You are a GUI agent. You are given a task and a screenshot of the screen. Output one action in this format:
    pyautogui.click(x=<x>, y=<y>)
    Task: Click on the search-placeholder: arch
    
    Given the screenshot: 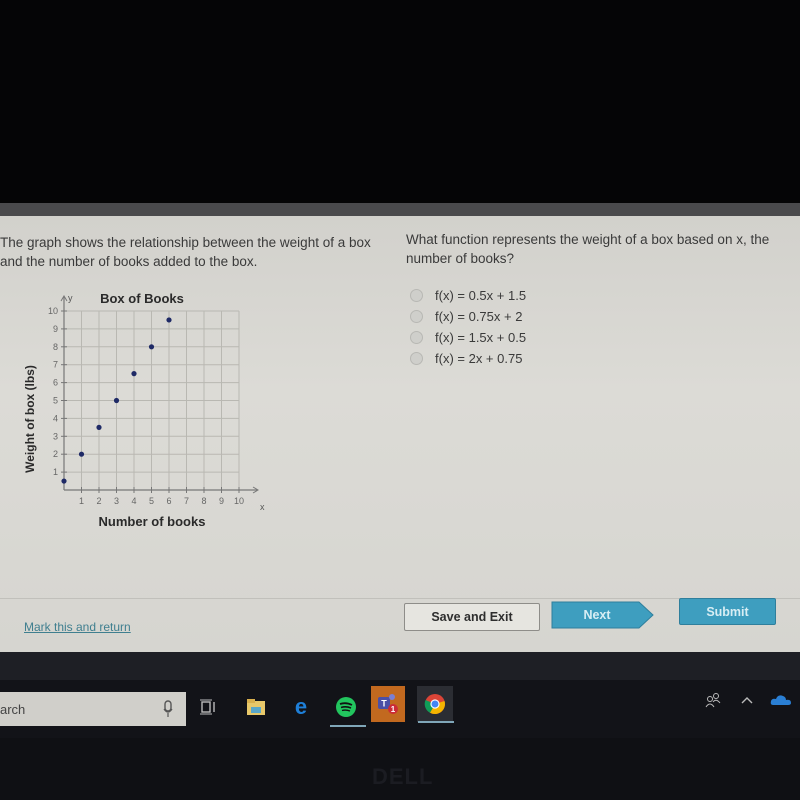 What is the action you would take?
    pyautogui.click(x=13, y=709)
    